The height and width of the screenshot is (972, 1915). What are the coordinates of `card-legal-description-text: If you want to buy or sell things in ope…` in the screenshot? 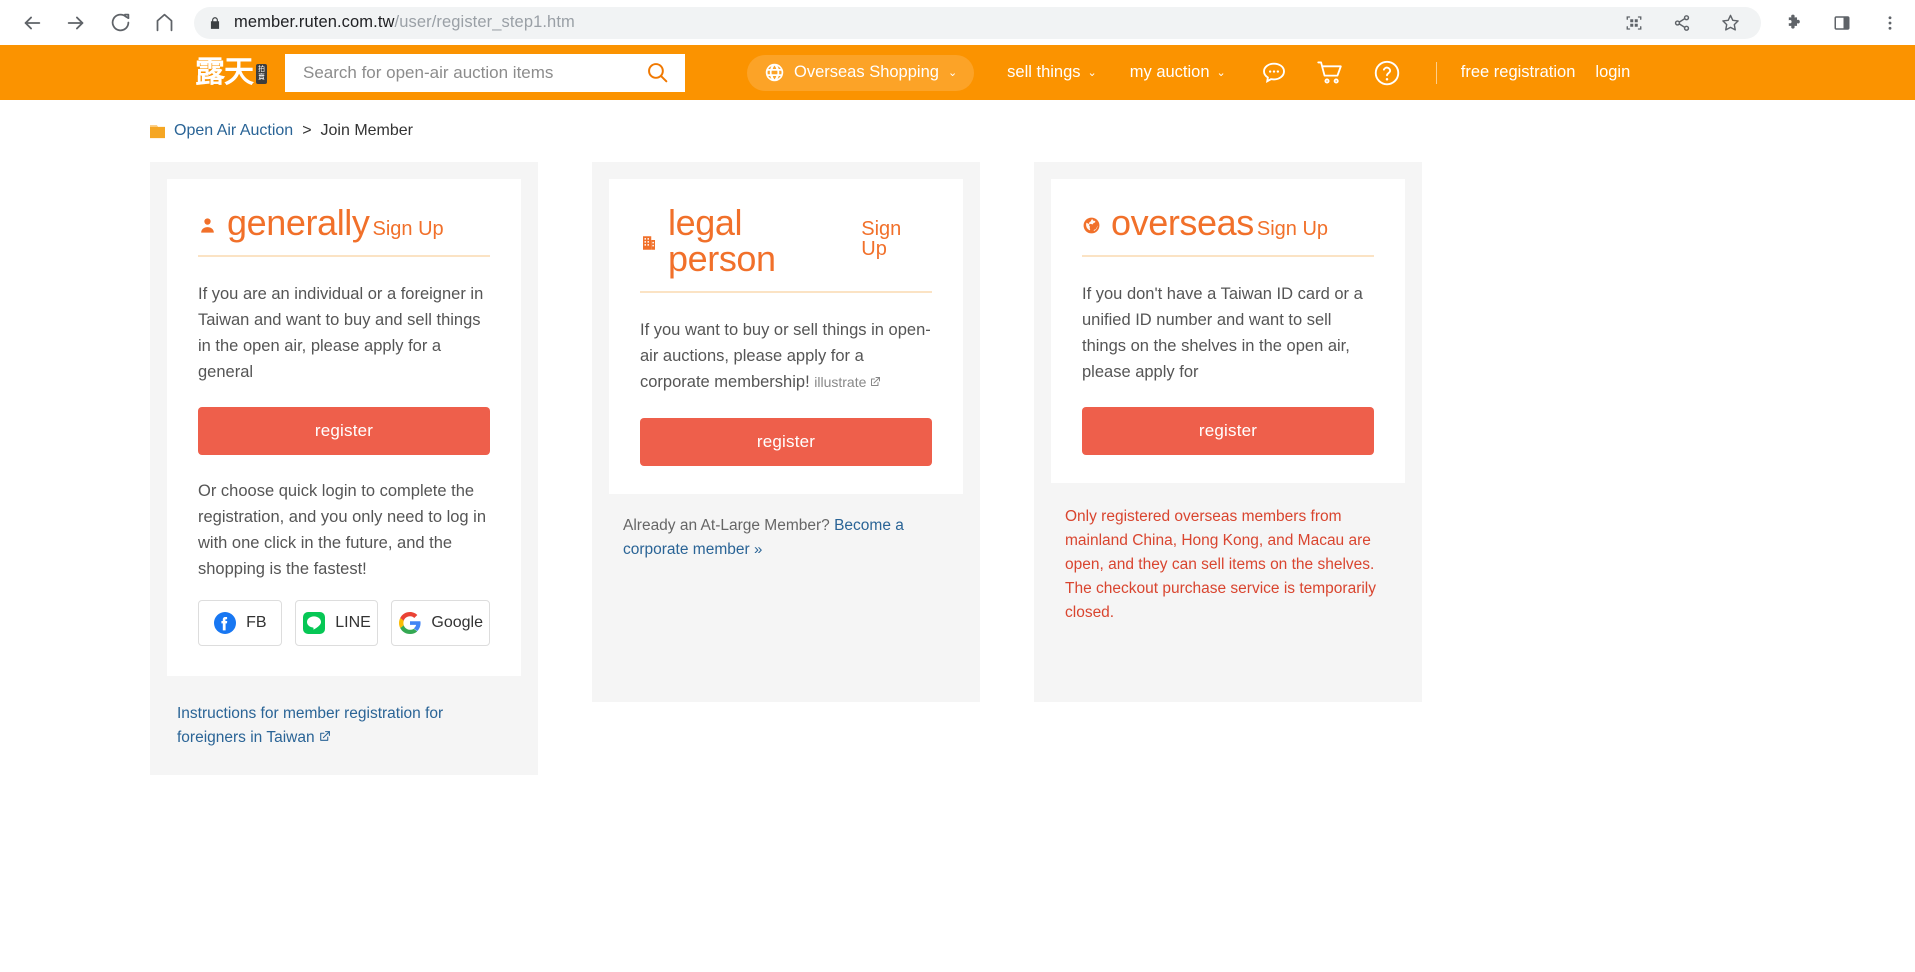 It's located at (785, 356).